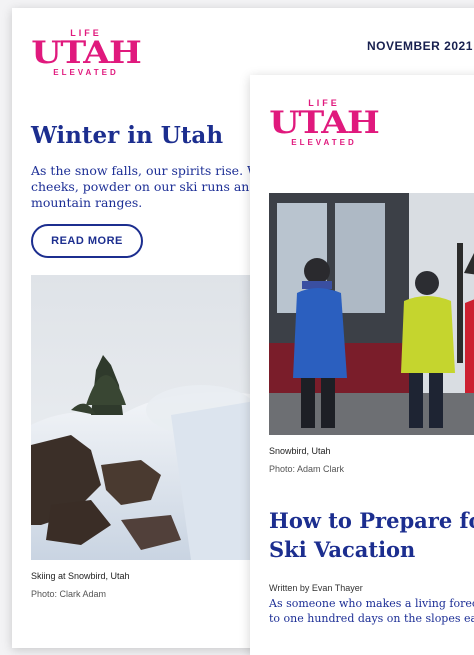 The height and width of the screenshot is (655, 474). What do you see at coordinates (371, 603) in the screenshot?
I see `article-body-line1: As someone who makes a living forec` at bounding box center [371, 603].